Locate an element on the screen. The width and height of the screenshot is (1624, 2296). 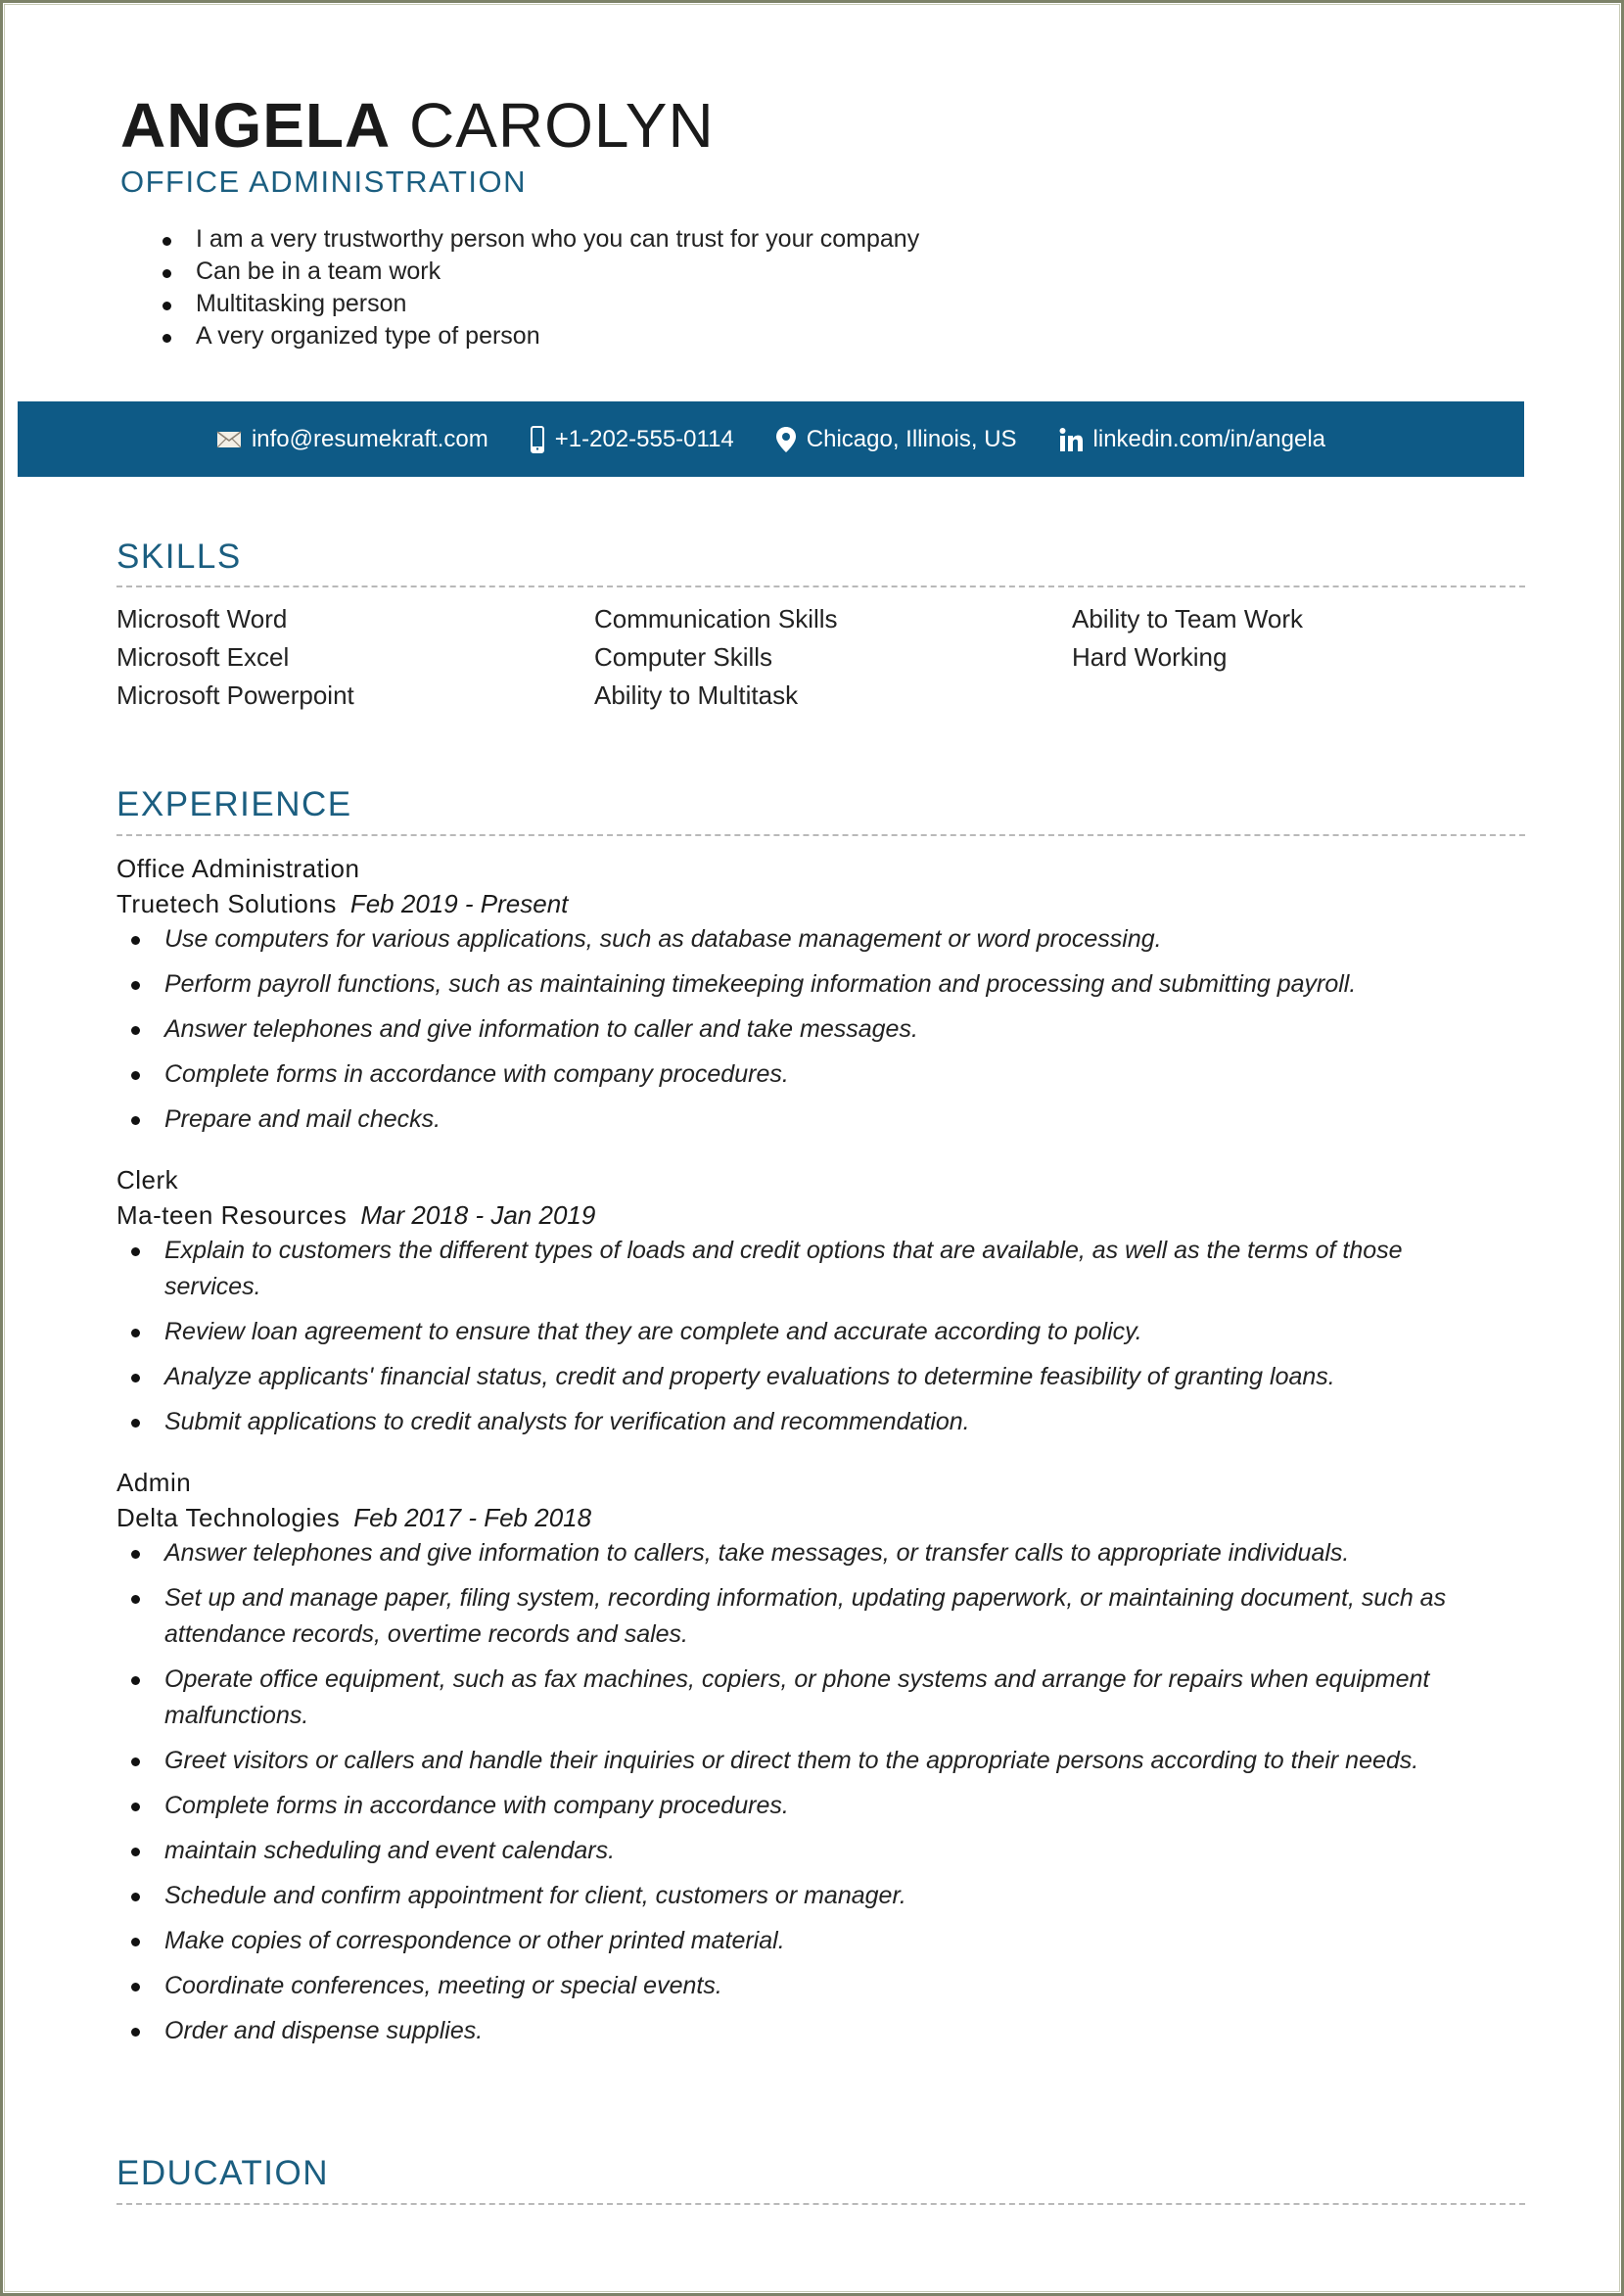
first-name: ANGELA is located at coordinates (256, 125).